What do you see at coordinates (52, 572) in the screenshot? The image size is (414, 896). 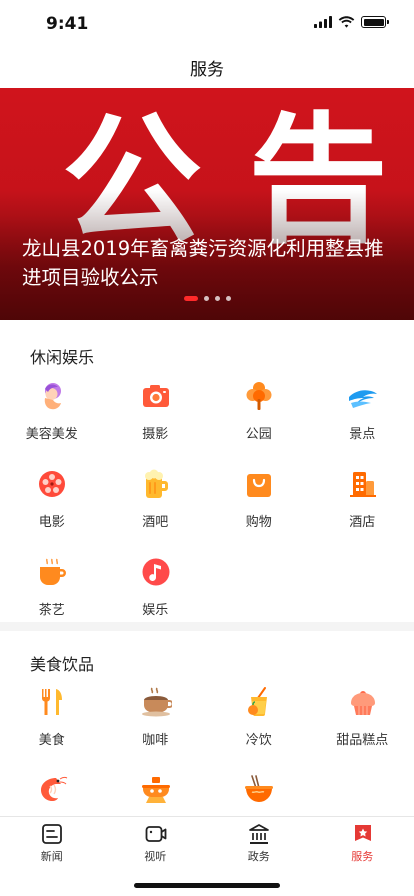 I see `tea-cup-icon` at bounding box center [52, 572].